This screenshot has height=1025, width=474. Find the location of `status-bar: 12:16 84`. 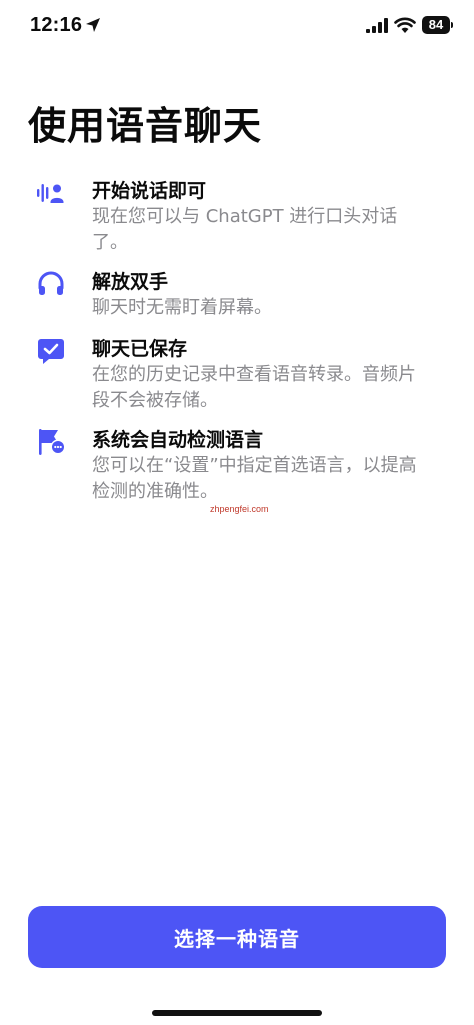

status-bar: 12:16 84 is located at coordinates (237, 26).